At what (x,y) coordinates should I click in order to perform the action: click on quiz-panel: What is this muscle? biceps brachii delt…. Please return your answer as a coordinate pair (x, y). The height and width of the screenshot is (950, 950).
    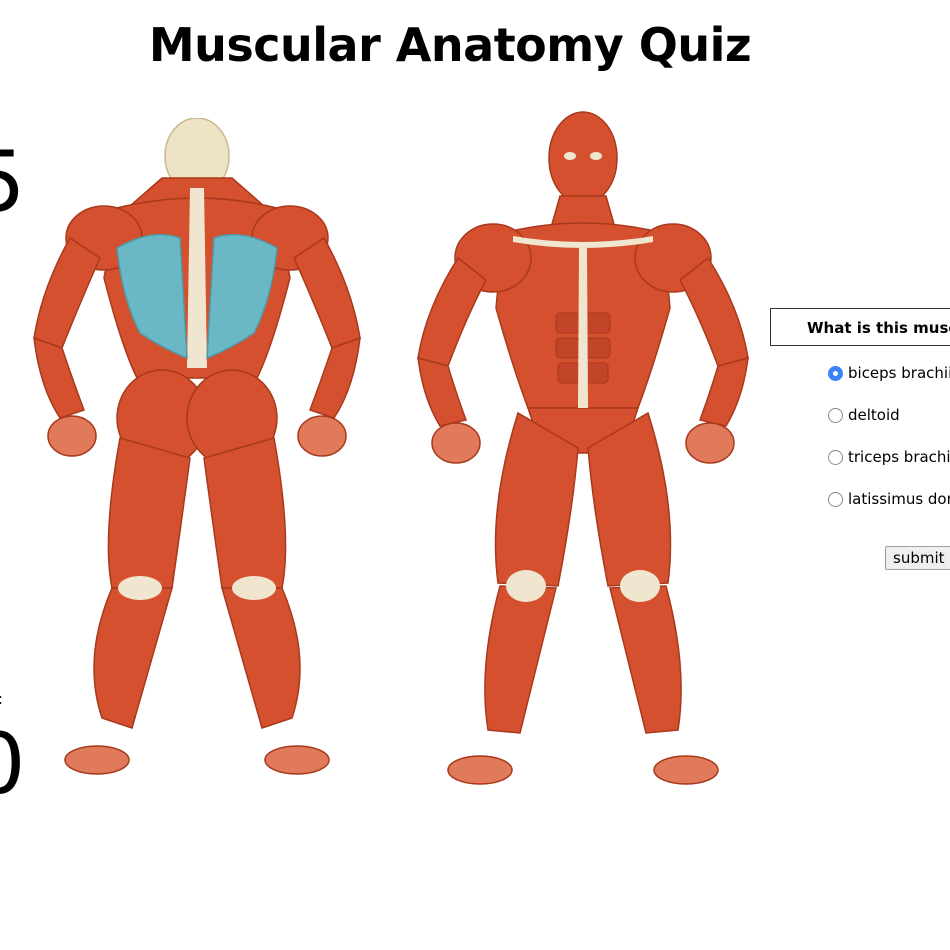
    Looking at the image, I should click on (860, 439).